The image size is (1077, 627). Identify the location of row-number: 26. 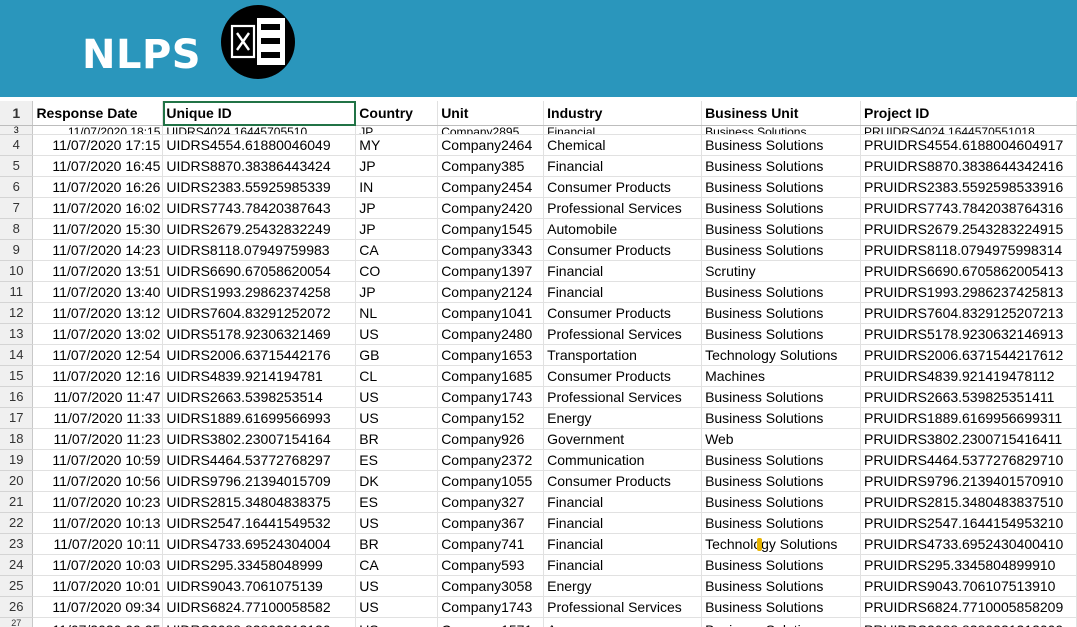
(17, 607).